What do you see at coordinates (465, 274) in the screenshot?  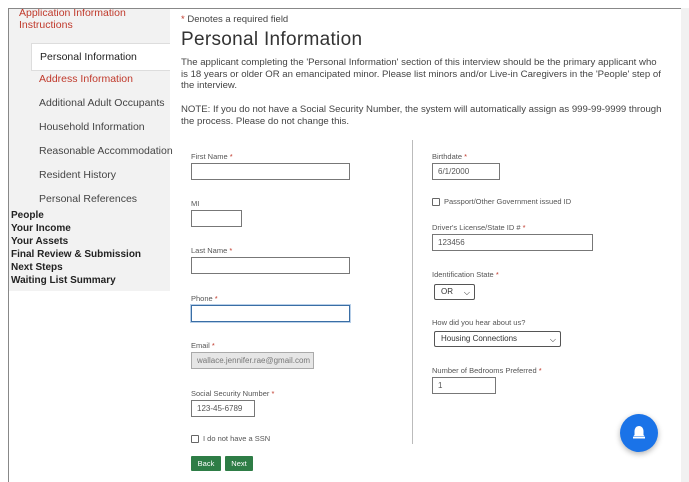 I see `id-state-label: Identification State *` at bounding box center [465, 274].